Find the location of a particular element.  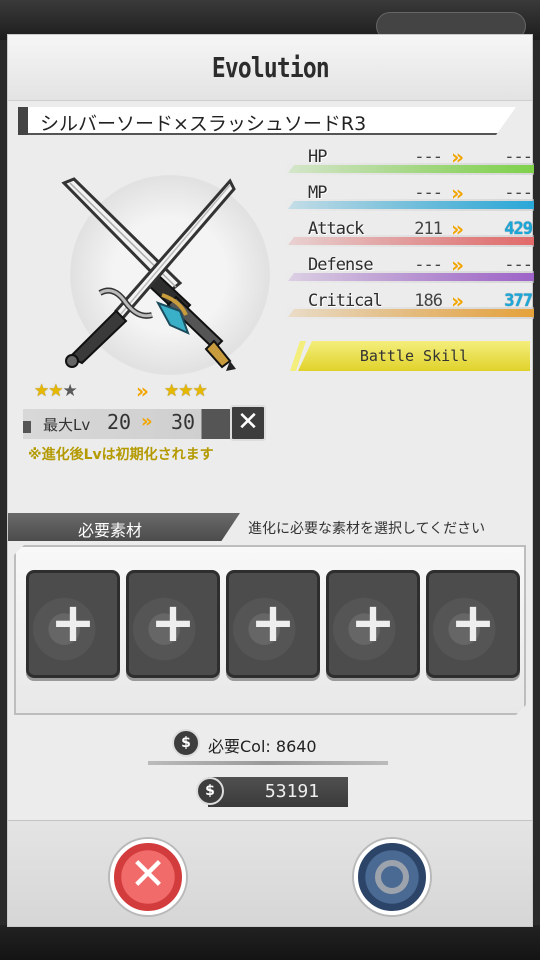

confirm-button is located at coordinates (392, 877).